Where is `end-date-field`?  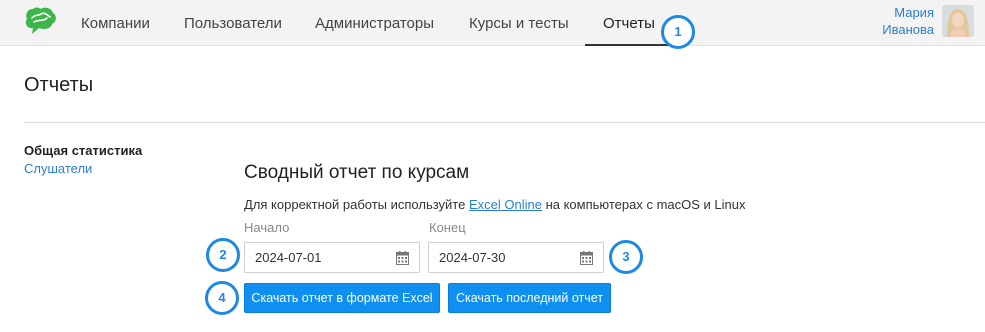 end-date-field is located at coordinates (516, 257).